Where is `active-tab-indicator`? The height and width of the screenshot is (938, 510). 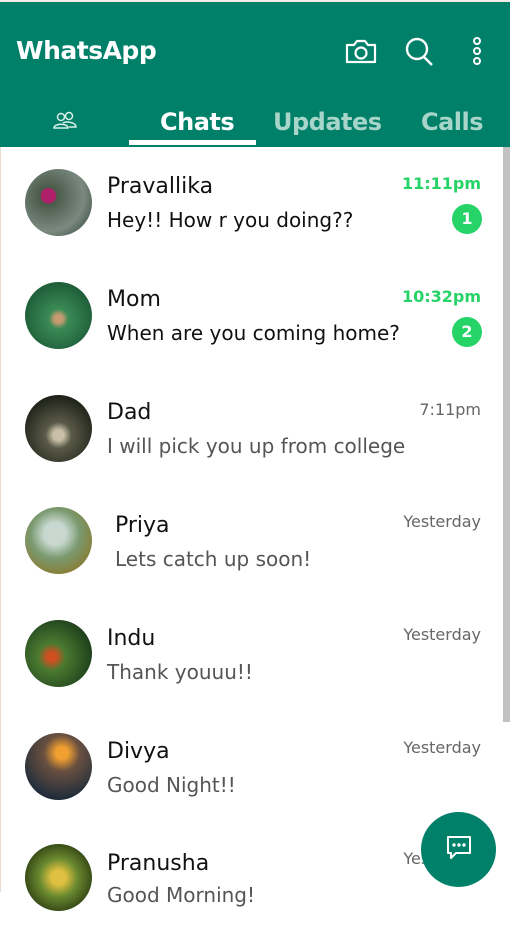
active-tab-indicator is located at coordinates (192, 142).